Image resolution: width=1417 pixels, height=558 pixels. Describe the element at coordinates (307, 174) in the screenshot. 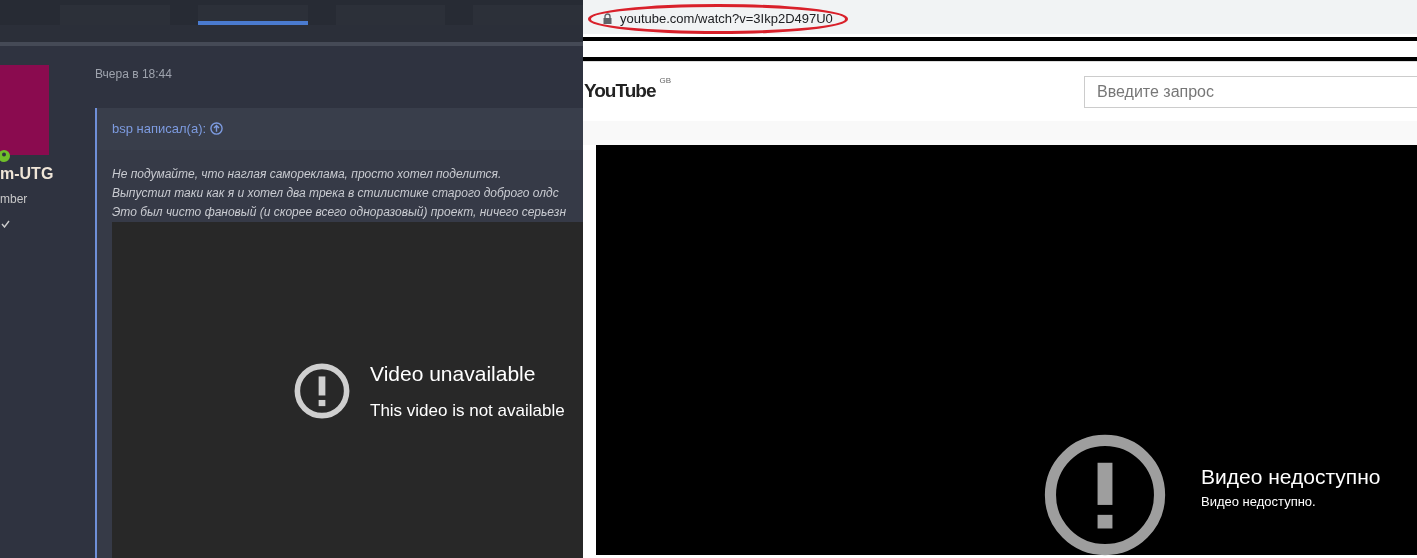

I see `quote-text-line: Не подумайте, что наглая самореклама, просто хотел поделится.` at that location.